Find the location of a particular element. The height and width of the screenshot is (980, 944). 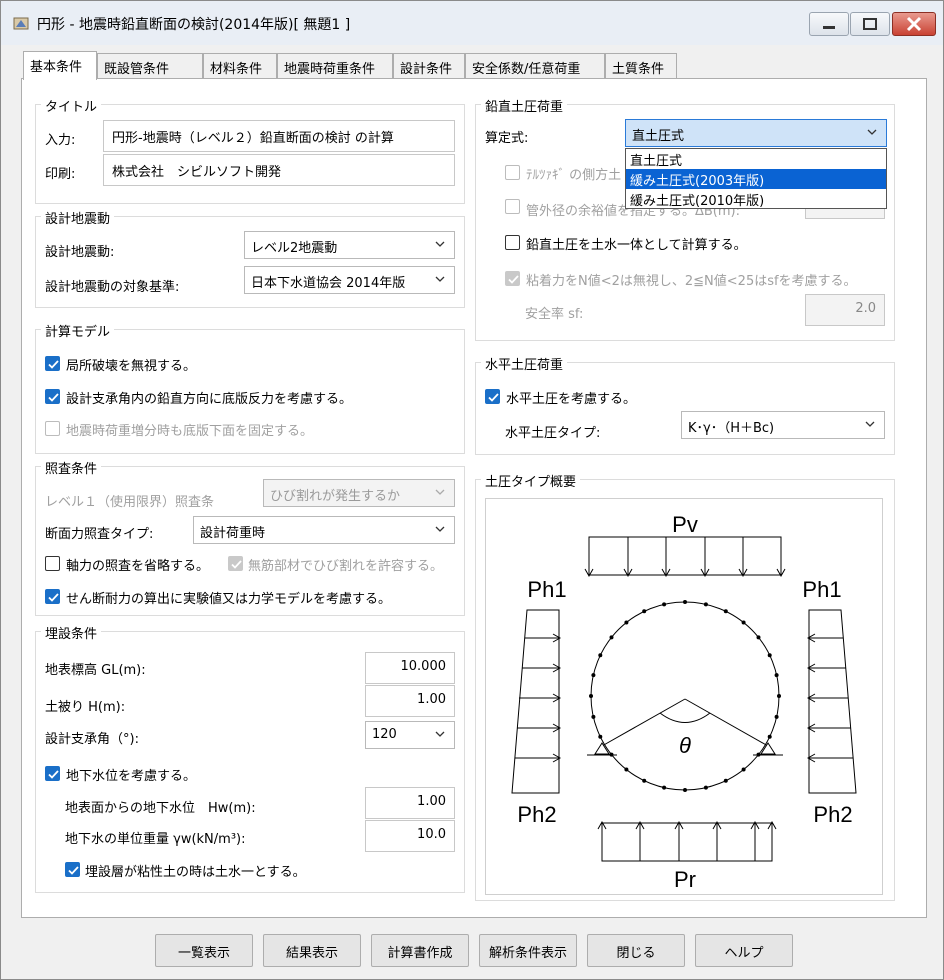

formula-option-loose-2010: 緩み土圧式(2010年版) is located at coordinates (756, 199).